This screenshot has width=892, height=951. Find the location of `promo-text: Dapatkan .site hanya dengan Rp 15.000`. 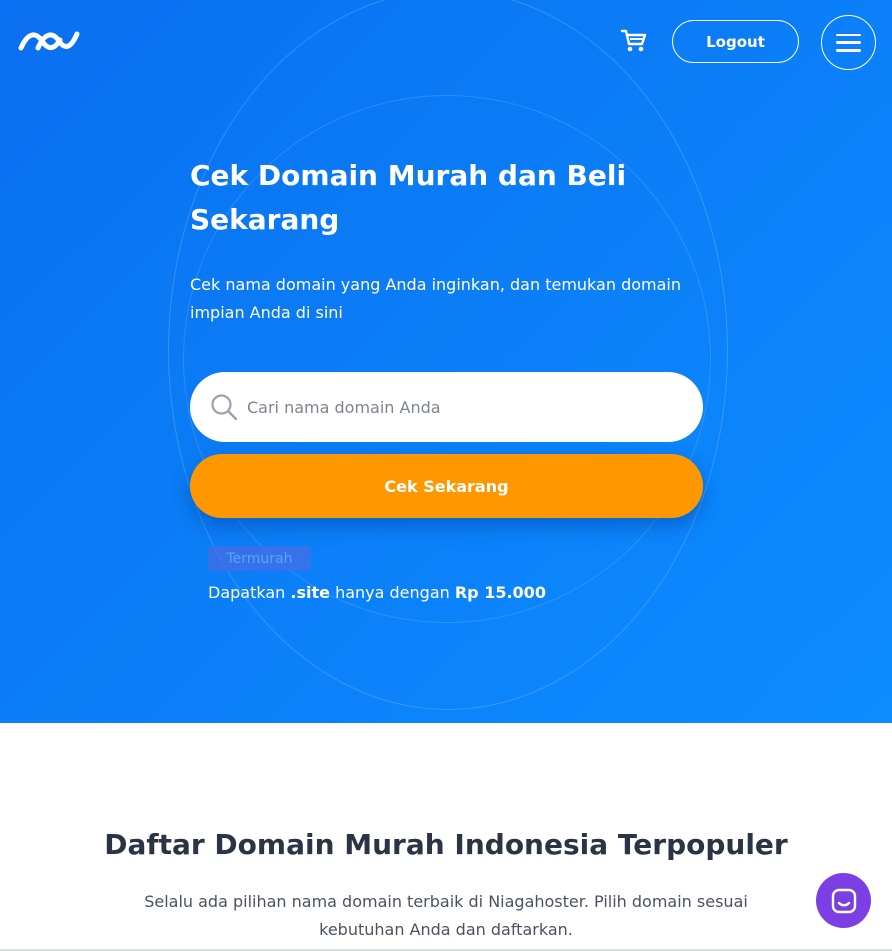

promo-text: Dapatkan .site hanya dengan Rp 15.000 is located at coordinates (377, 592).